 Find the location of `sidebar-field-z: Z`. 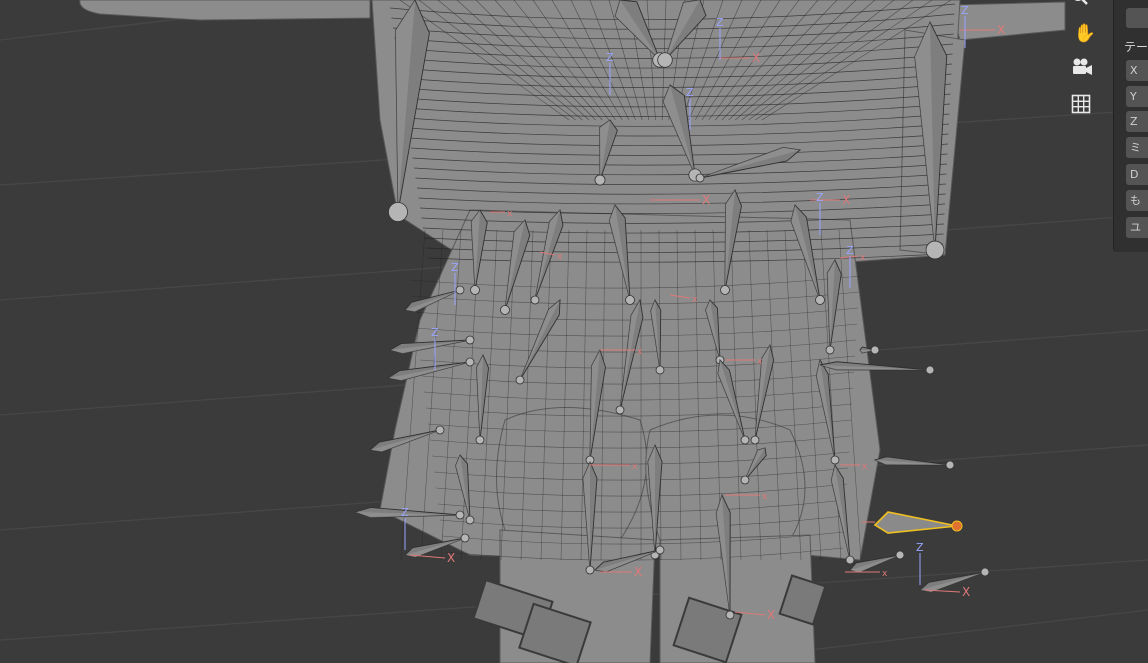

sidebar-field-z: Z is located at coordinates (1137, 121).